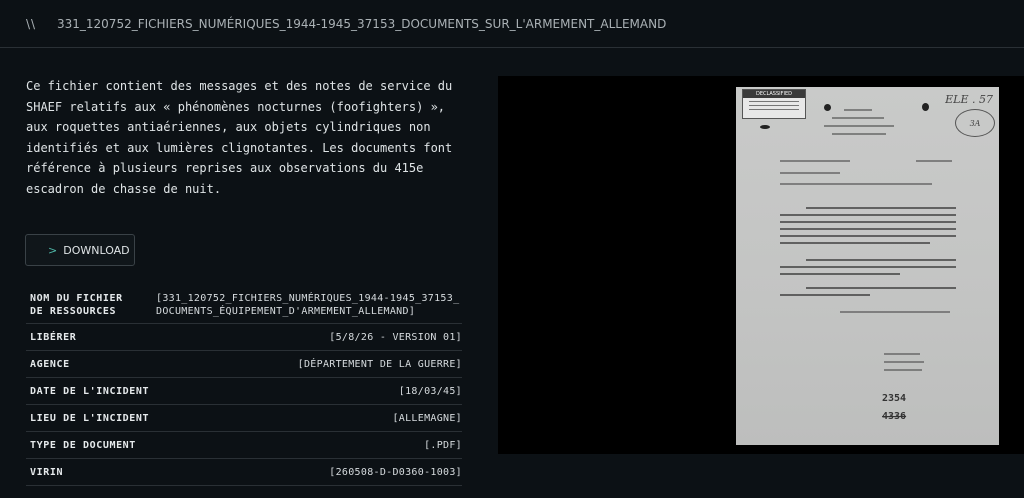 This screenshot has width=1024, height=498. Describe the element at coordinates (427, 418) in the screenshot. I see `metadata-value: [ALLEMAGNE]` at that location.